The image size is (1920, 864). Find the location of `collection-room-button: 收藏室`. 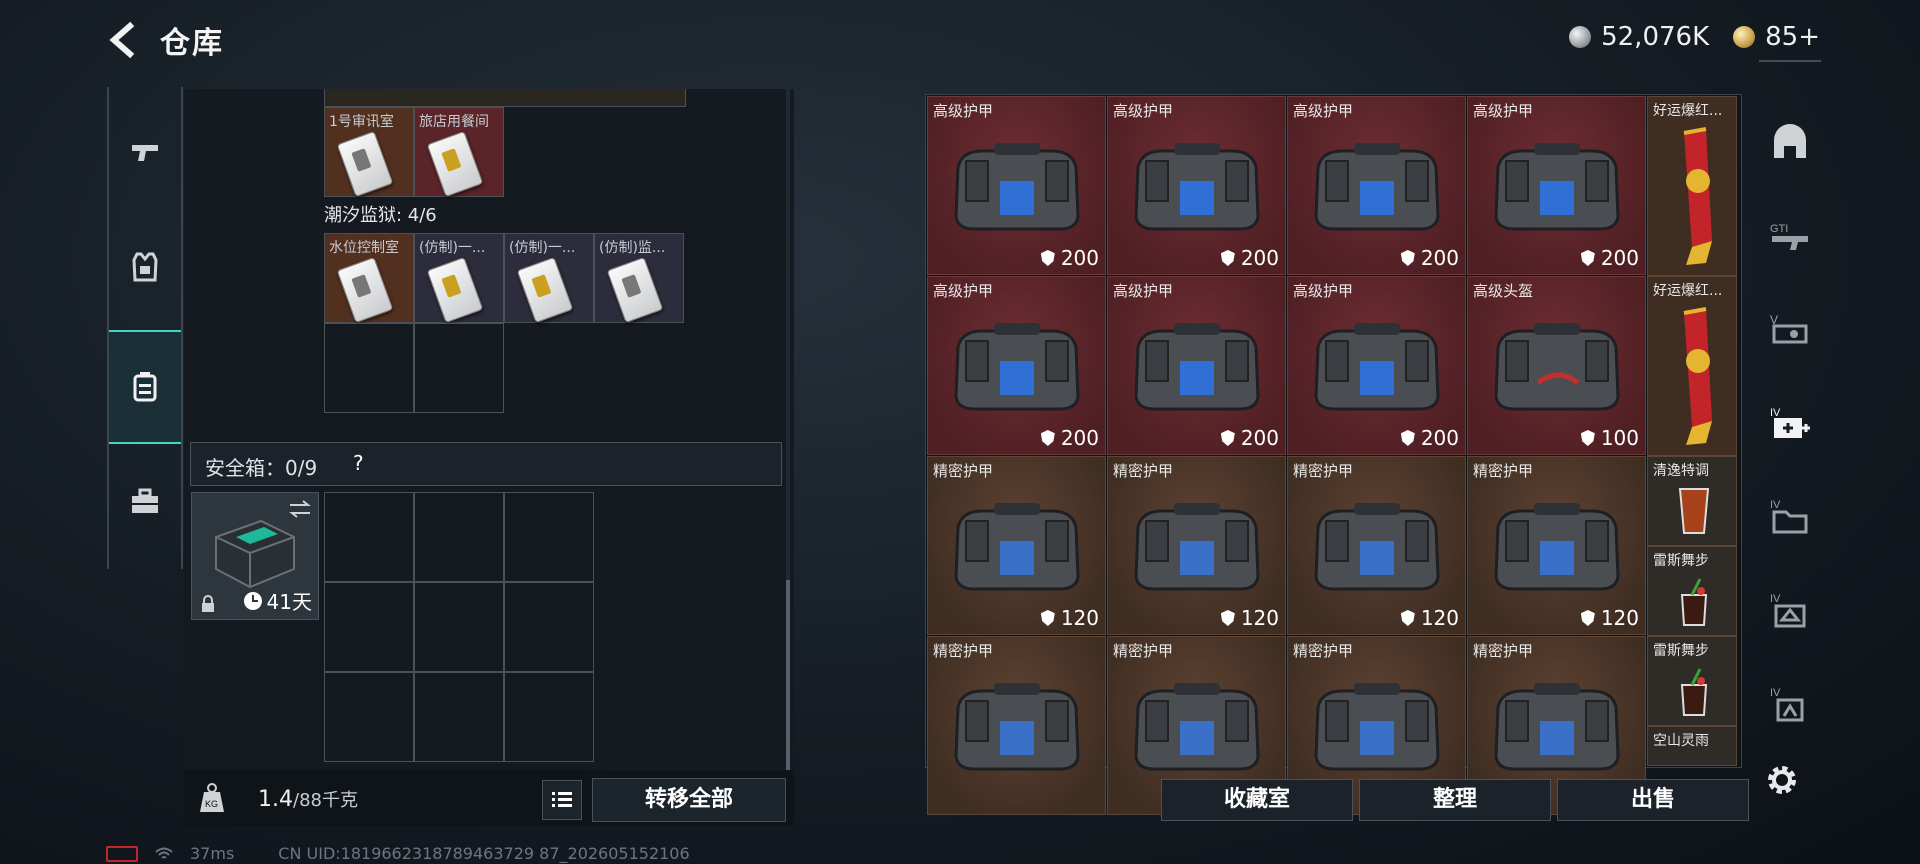

collection-room-button: 收藏室 is located at coordinates (1257, 800).